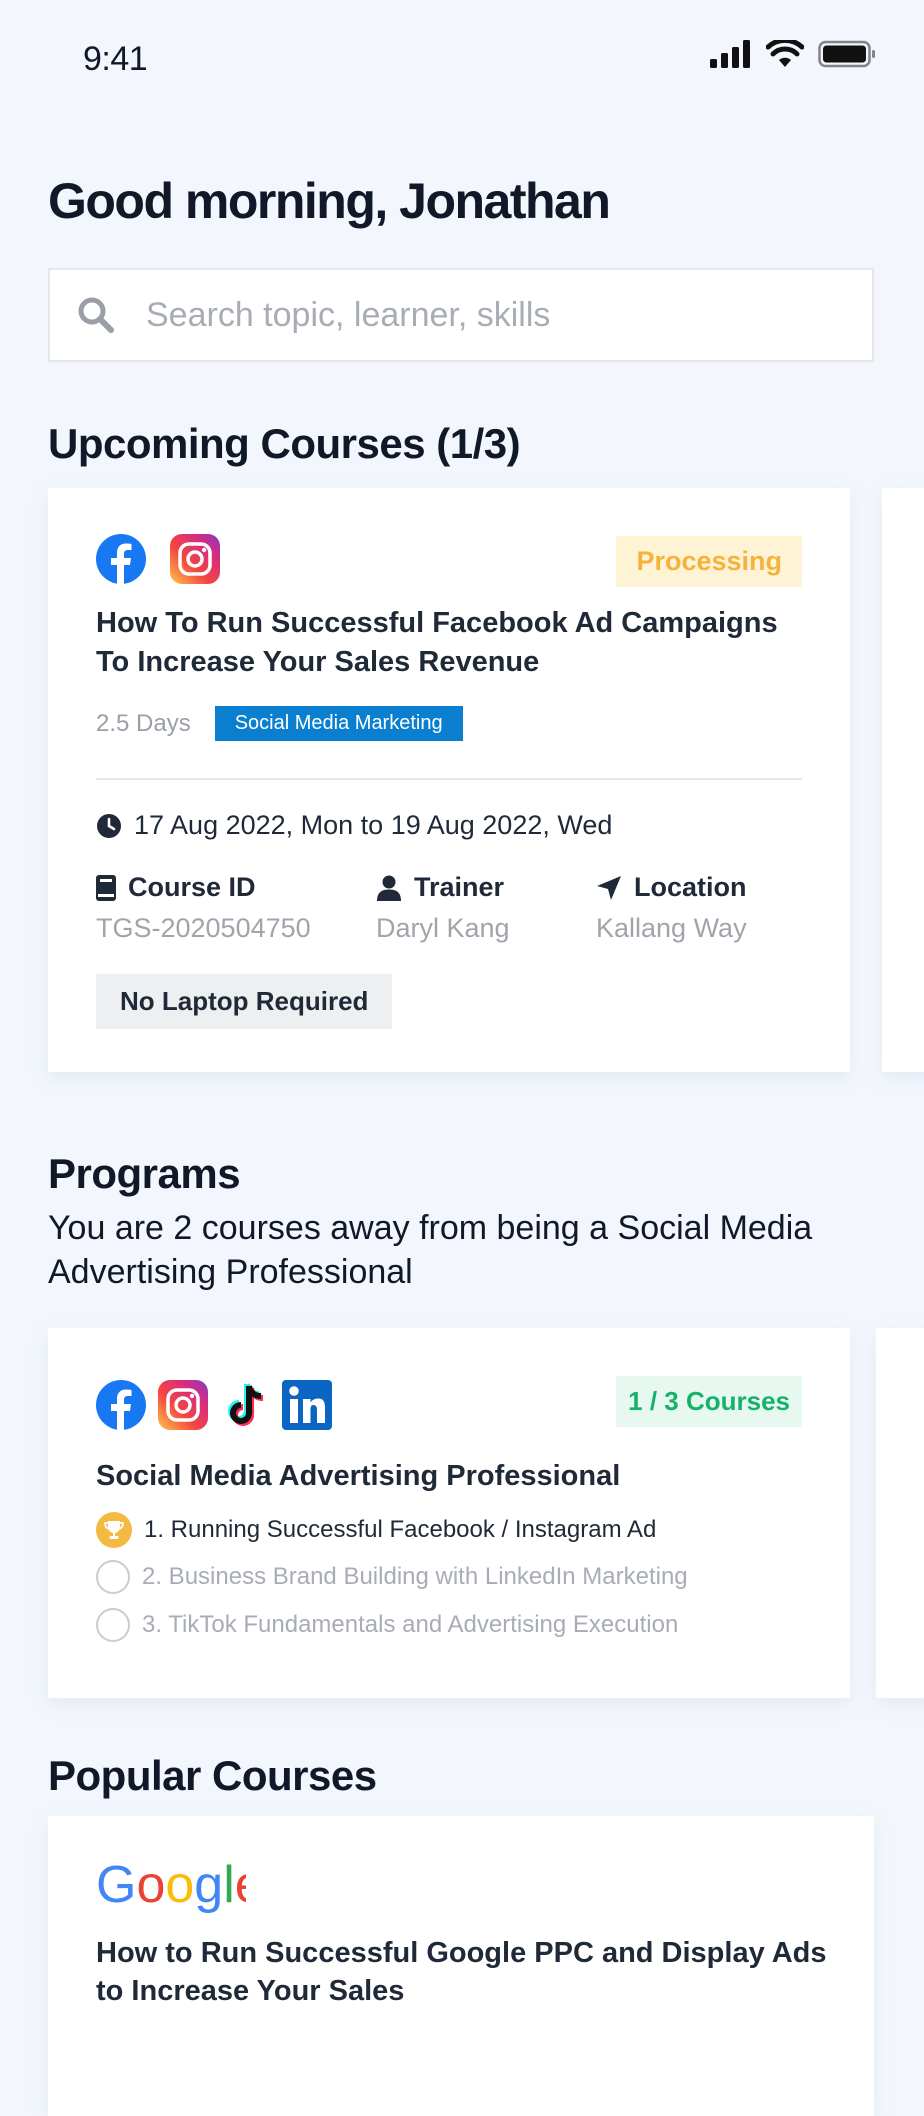  I want to click on next-program-card-peek, so click(900, 1513).